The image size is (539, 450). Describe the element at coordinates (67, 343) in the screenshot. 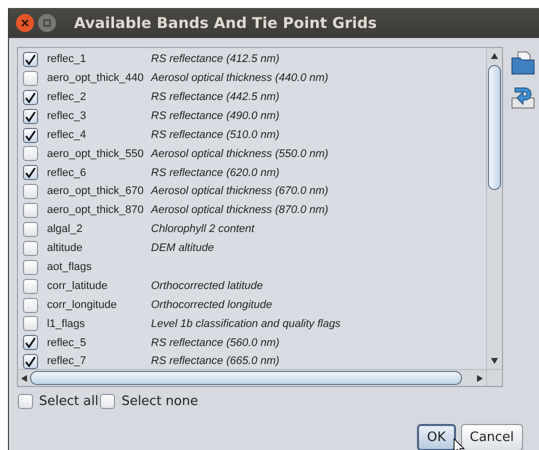

I see `band-name: reflec_5` at that location.